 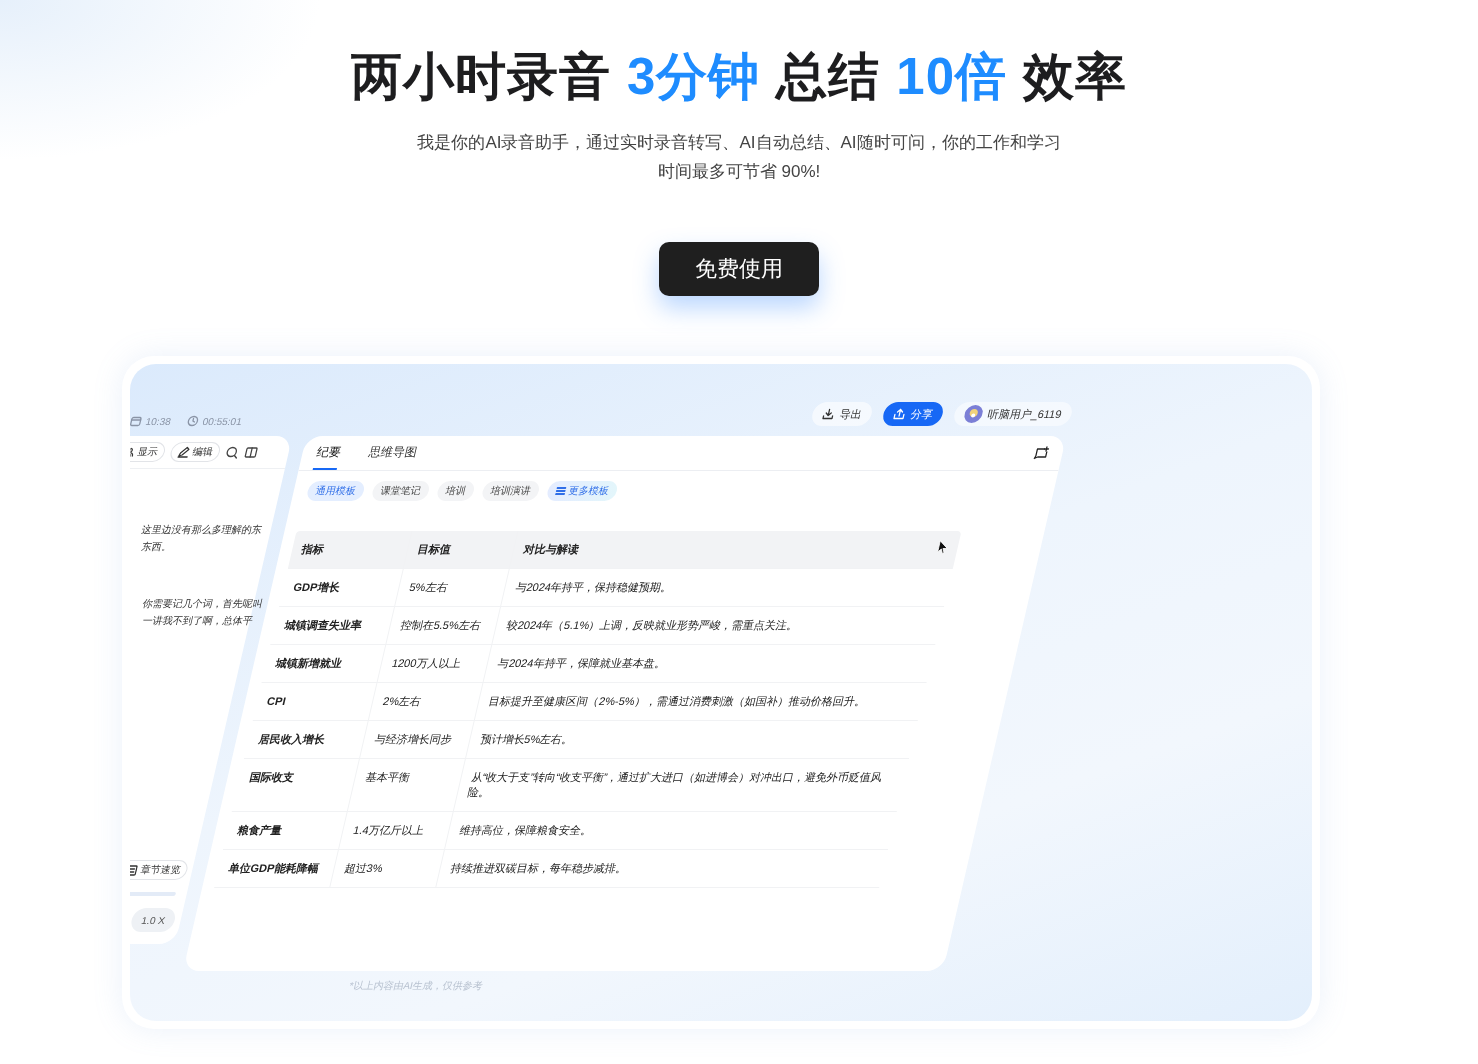 What do you see at coordinates (1075, 77) in the screenshot?
I see `headline-text: 效率` at bounding box center [1075, 77].